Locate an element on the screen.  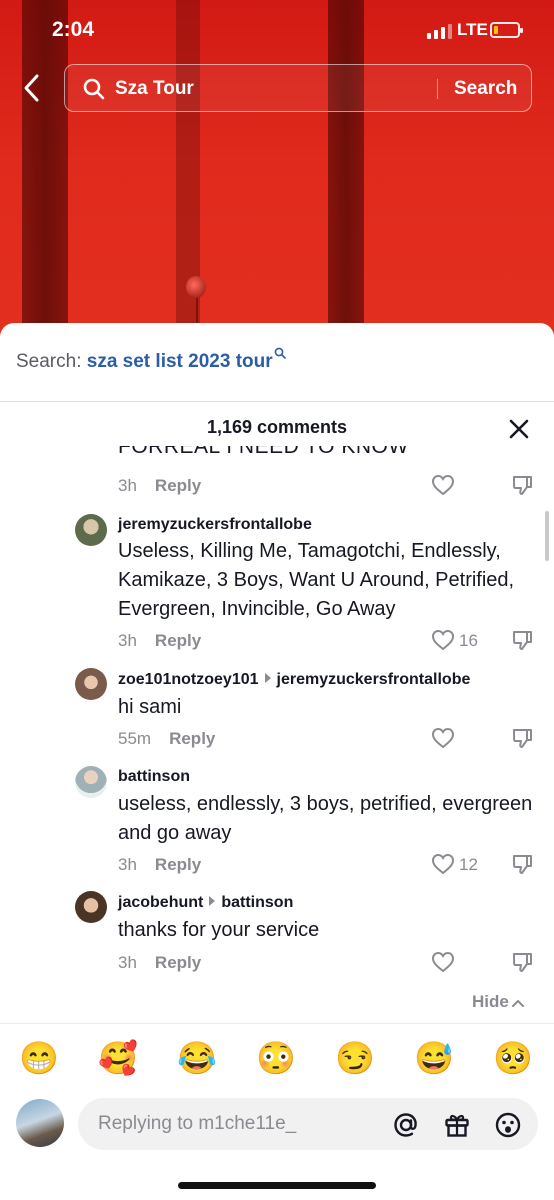
comment-time: 55m is located at coordinates (135, 738).